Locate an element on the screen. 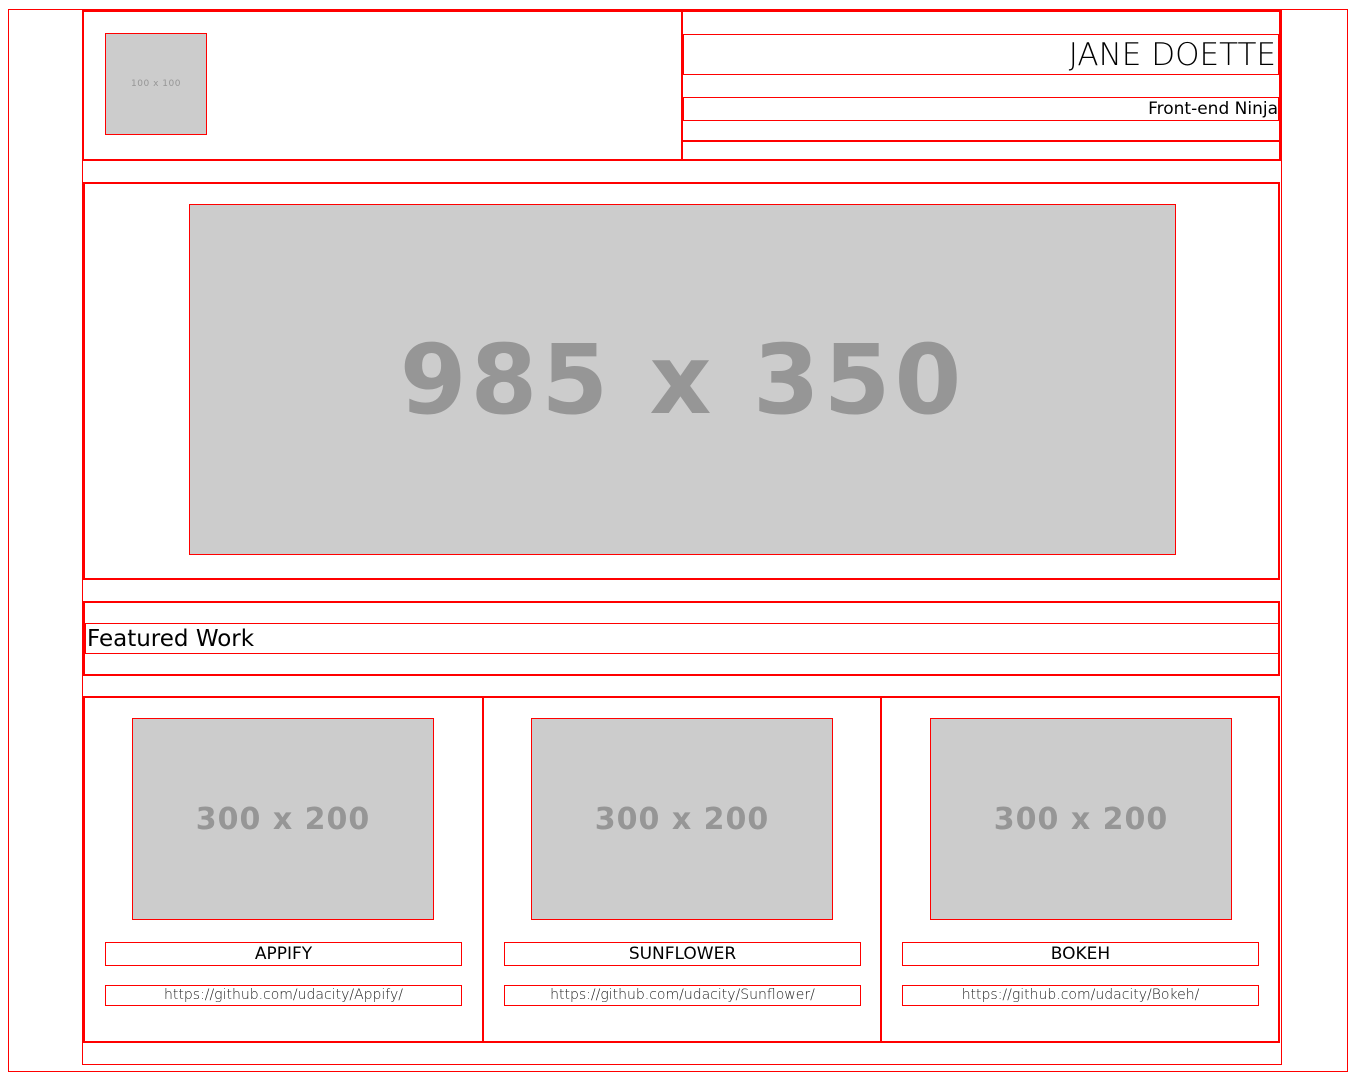 This screenshot has width=1348, height=1075. featured-heading-box: Featured Work is located at coordinates (682, 638).